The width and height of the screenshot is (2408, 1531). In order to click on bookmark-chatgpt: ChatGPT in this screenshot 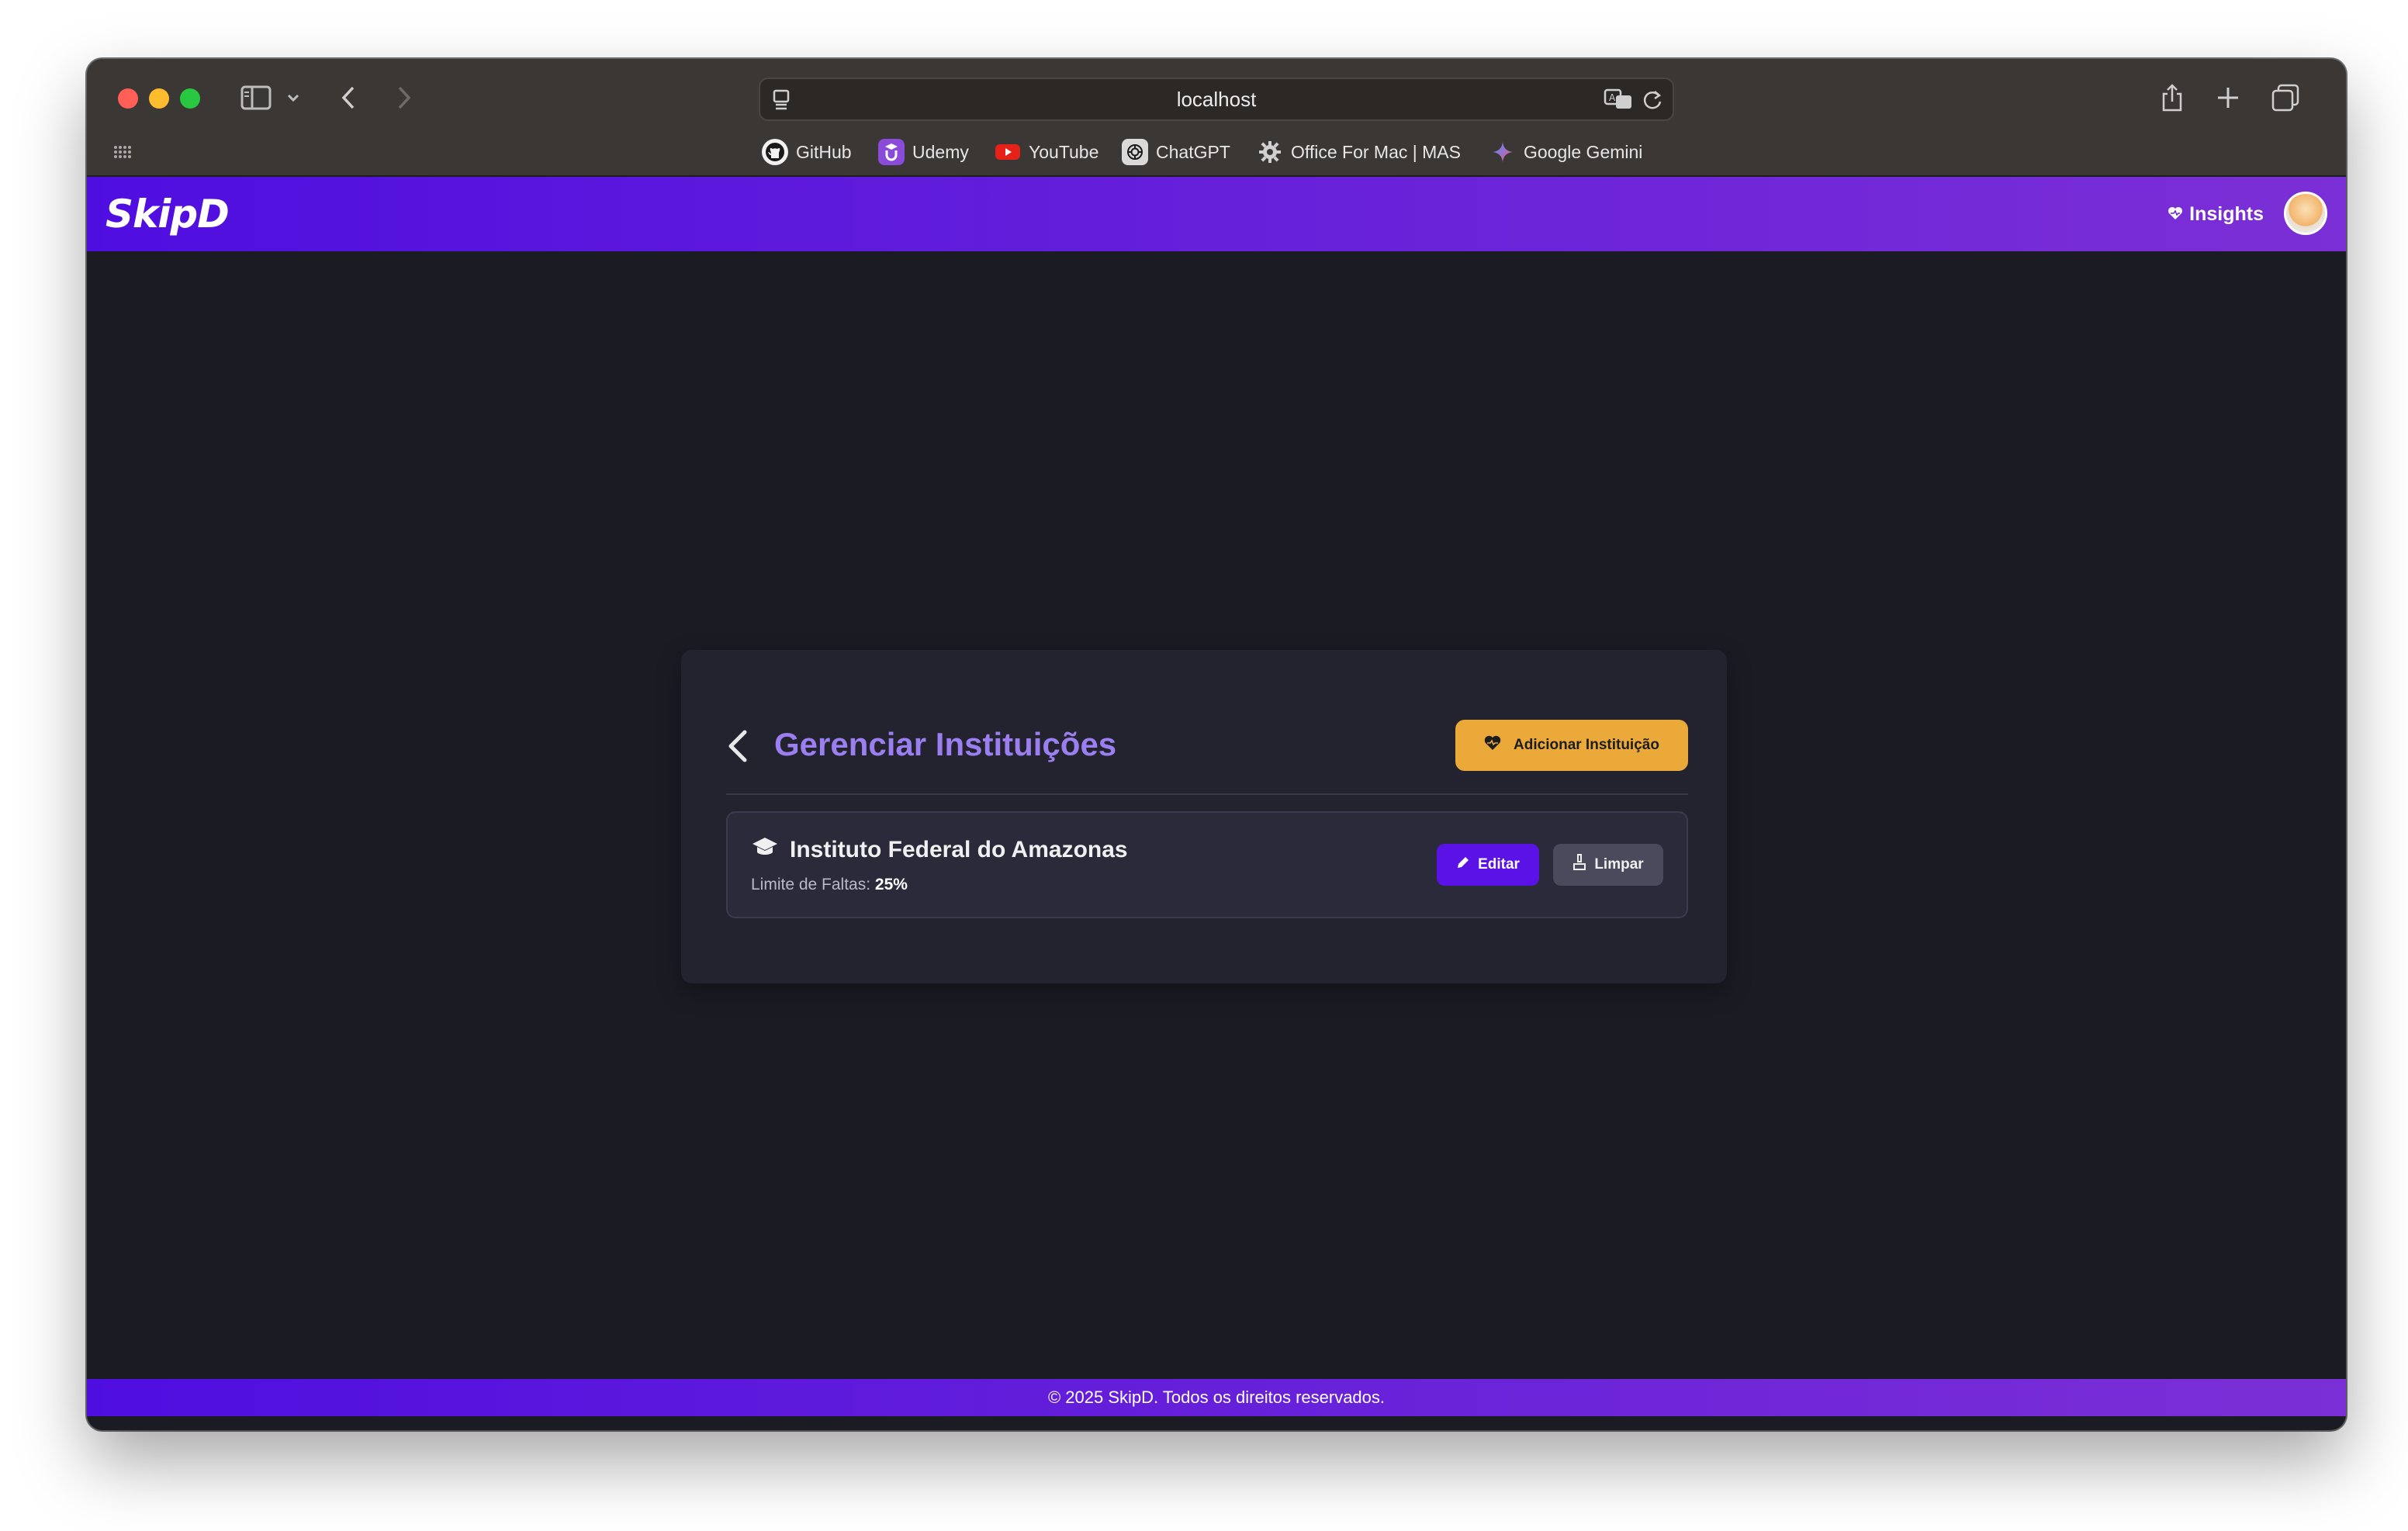, I will do `click(1176, 152)`.